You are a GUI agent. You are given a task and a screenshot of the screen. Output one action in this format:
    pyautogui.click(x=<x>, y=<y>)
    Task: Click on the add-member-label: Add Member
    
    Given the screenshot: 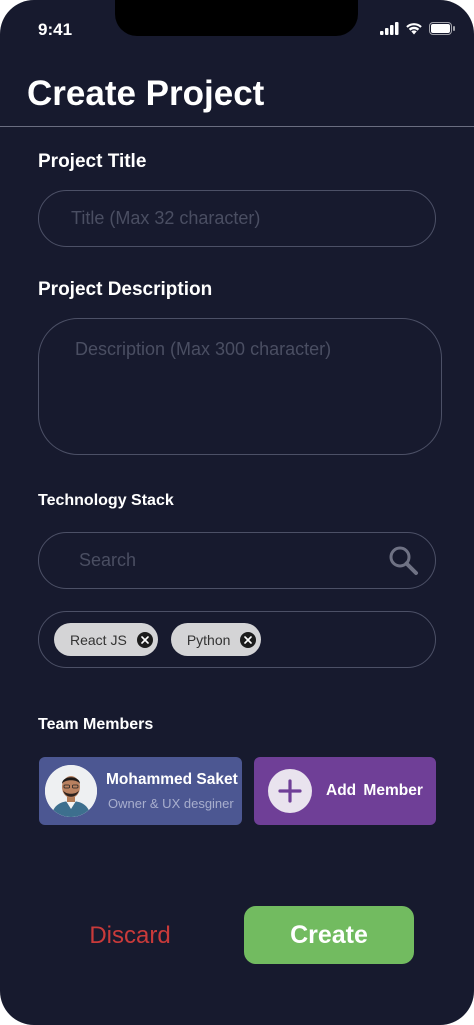 What is the action you would take?
    pyautogui.click(x=374, y=790)
    